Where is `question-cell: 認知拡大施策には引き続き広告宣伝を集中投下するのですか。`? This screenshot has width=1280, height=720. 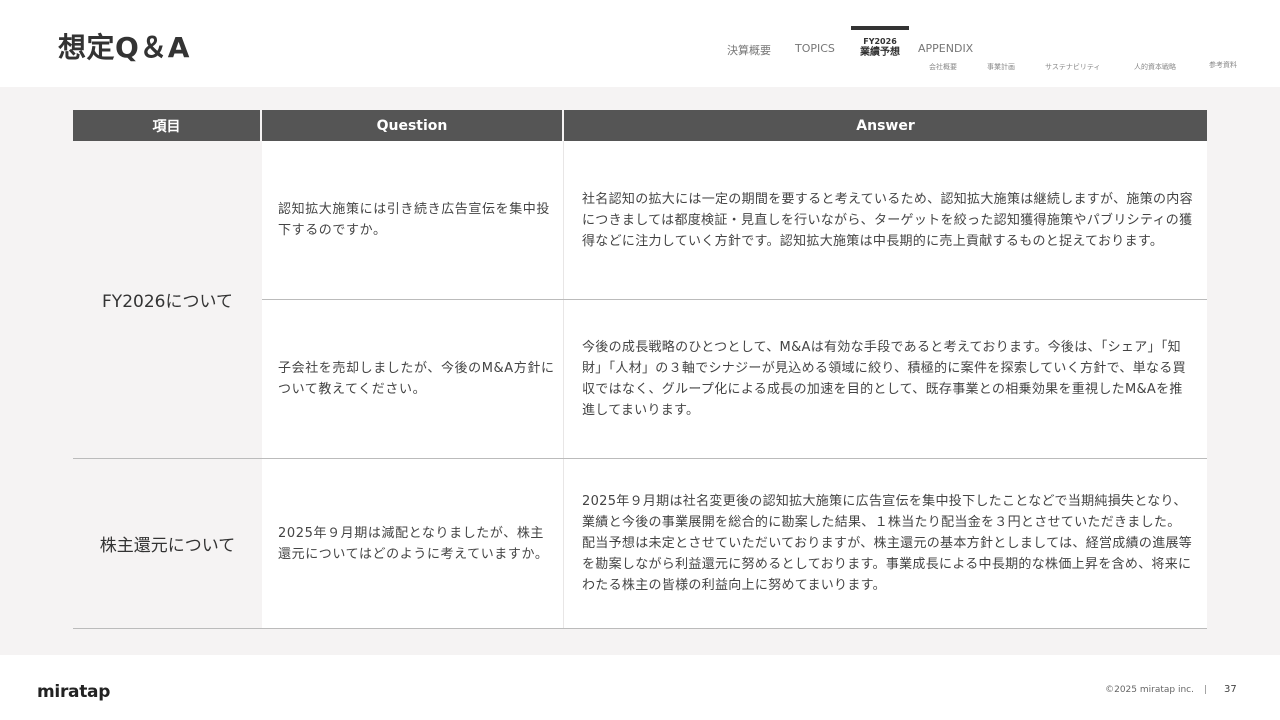 question-cell: 認知拡大施策には引き続き広告宣伝を集中投下するのですか。 is located at coordinates (413, 220).